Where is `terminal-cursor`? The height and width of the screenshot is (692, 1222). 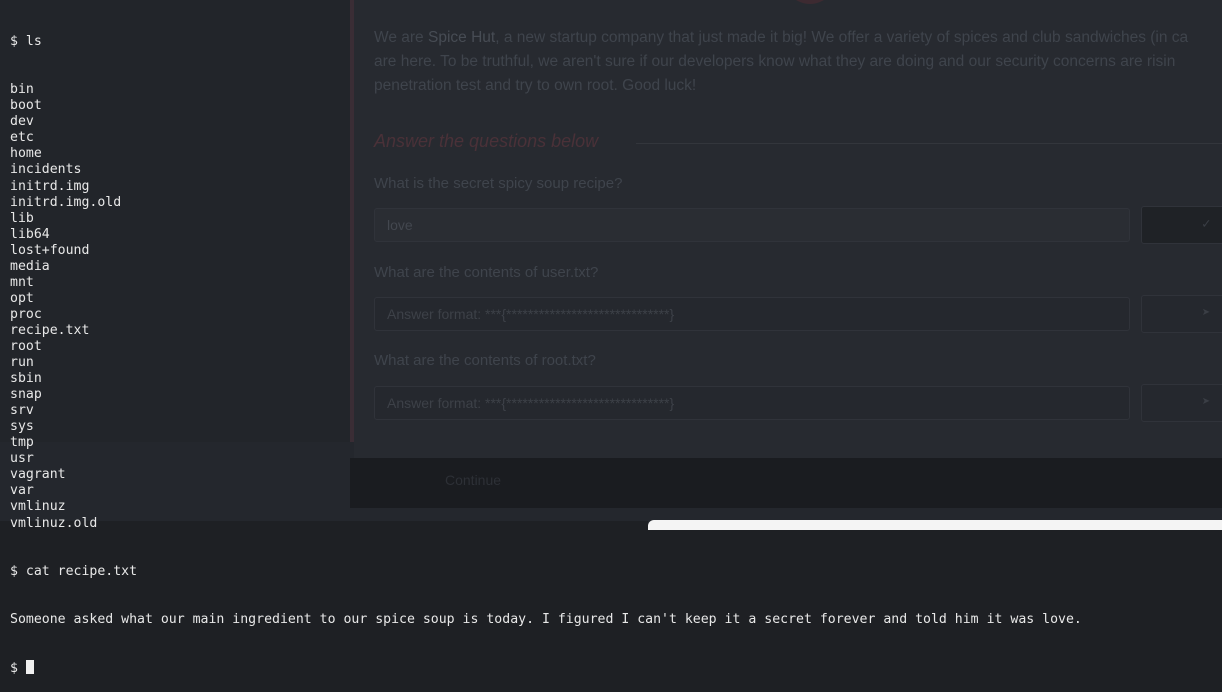
terminal-cursor is located at coordinates (29, 666).